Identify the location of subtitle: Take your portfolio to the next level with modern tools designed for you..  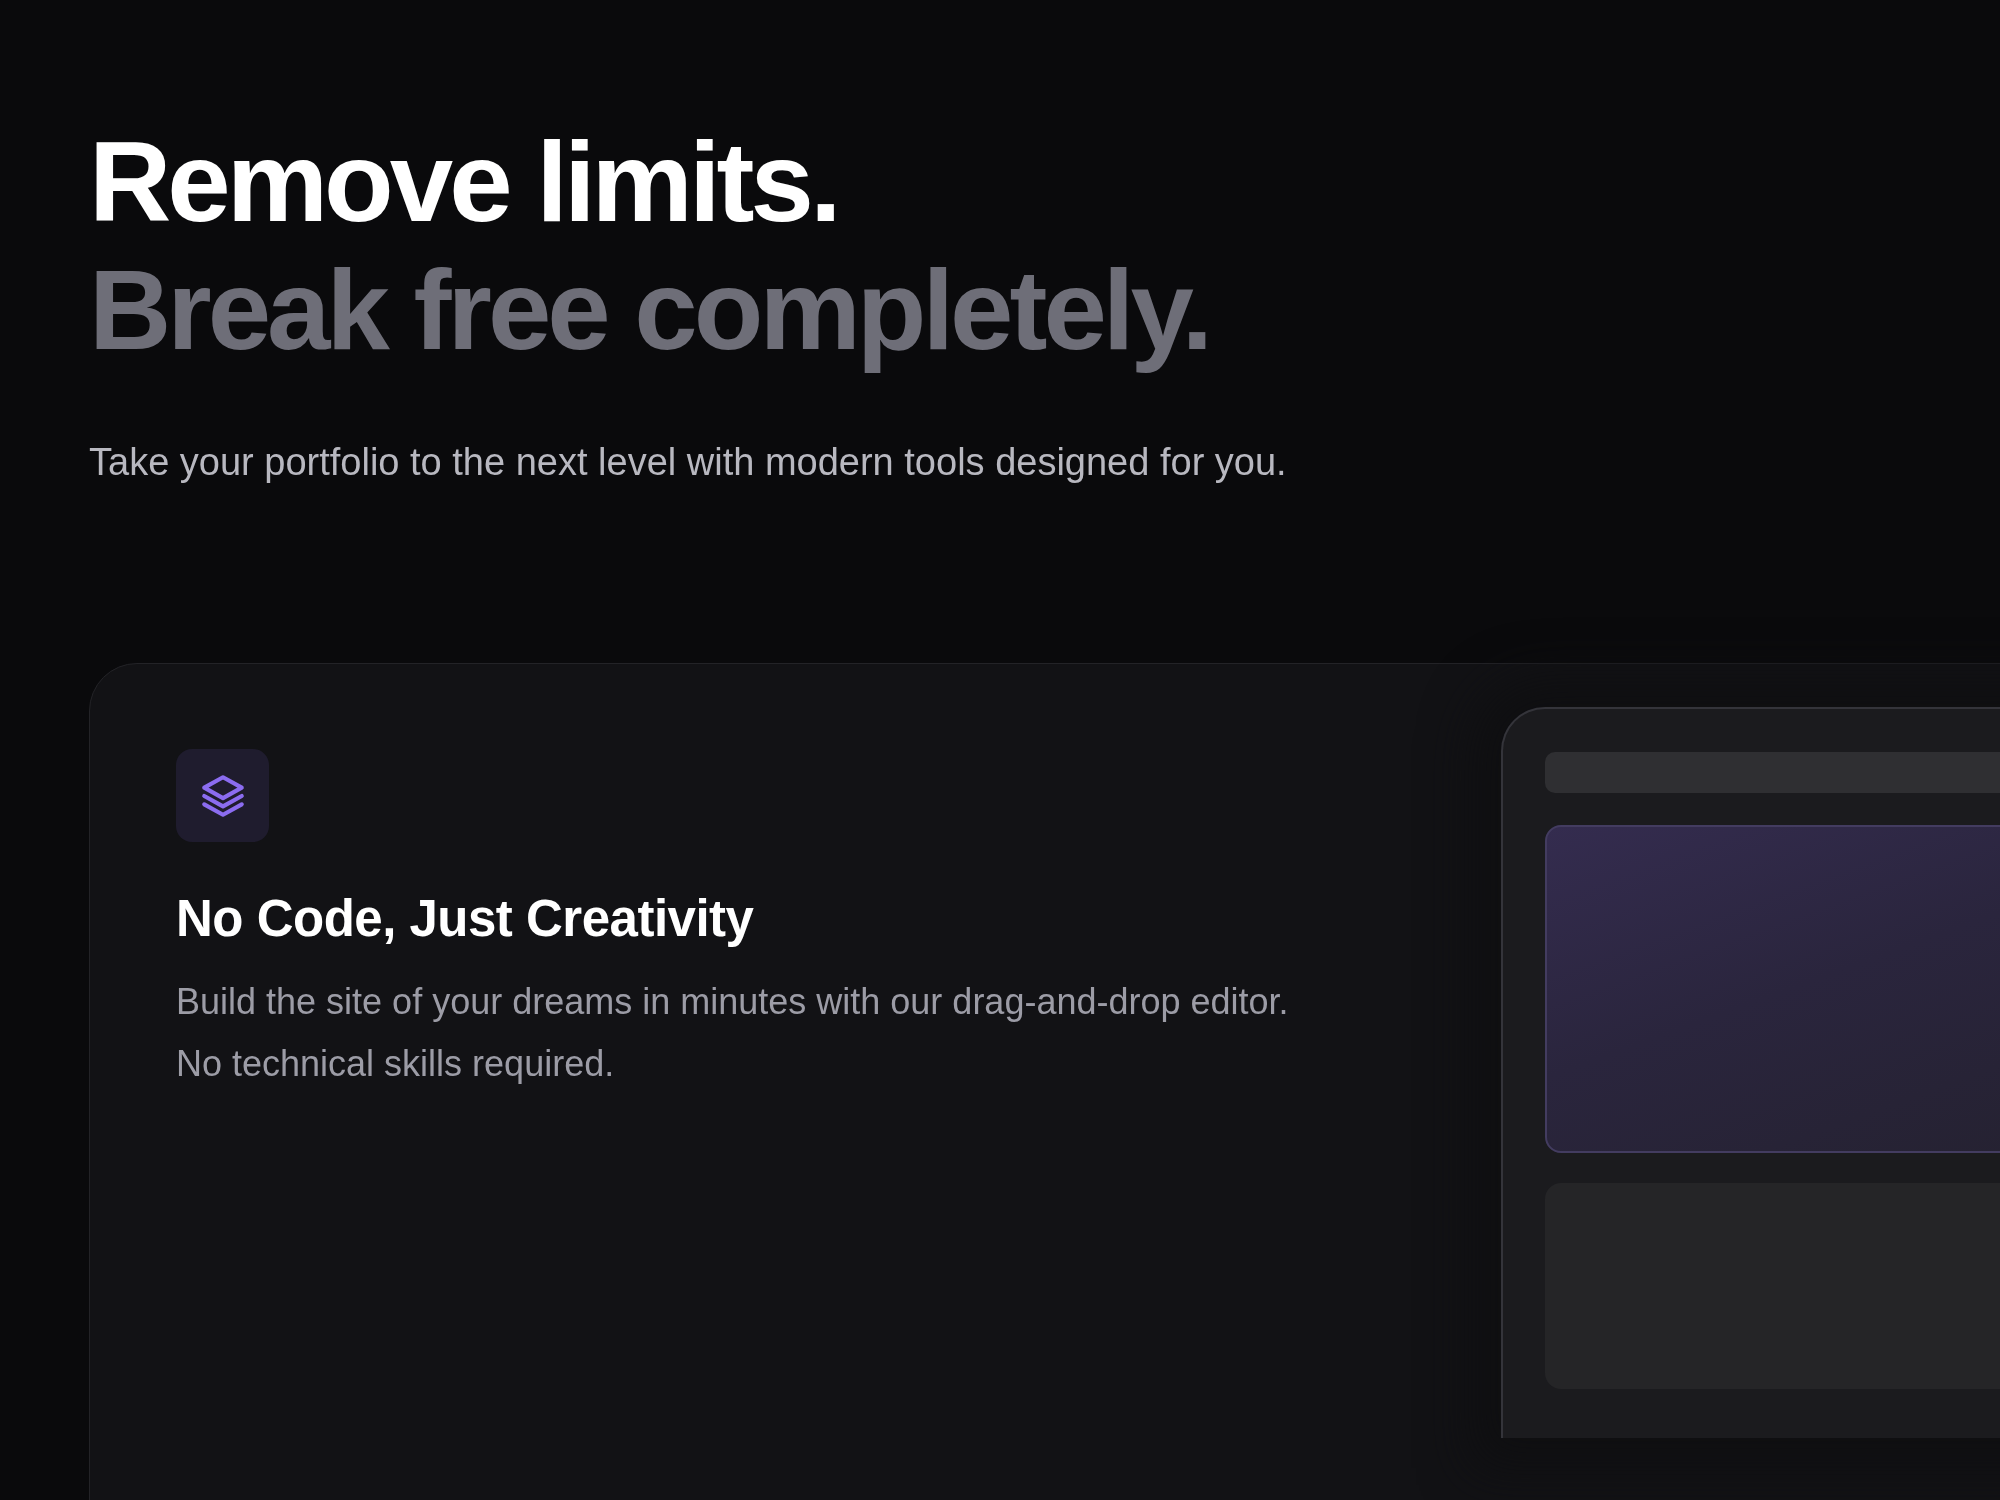
(688, 462).